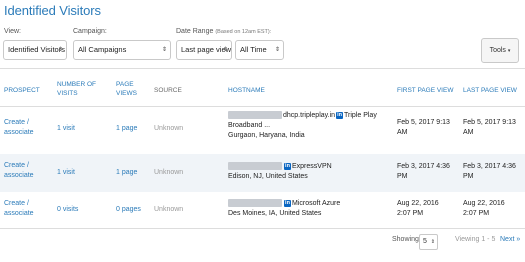  I want to click on company-name: Microsoft Azure, so click(316, 203).